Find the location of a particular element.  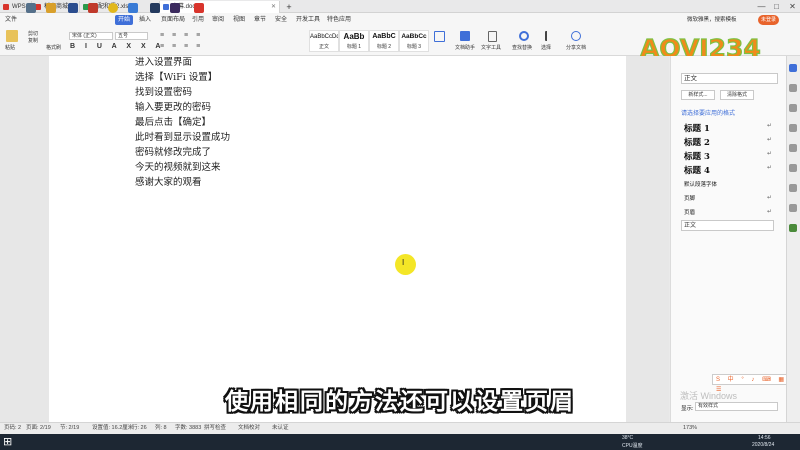

search-box: 微软雅黑，搜索模板 is located at coordinates (712, 20).